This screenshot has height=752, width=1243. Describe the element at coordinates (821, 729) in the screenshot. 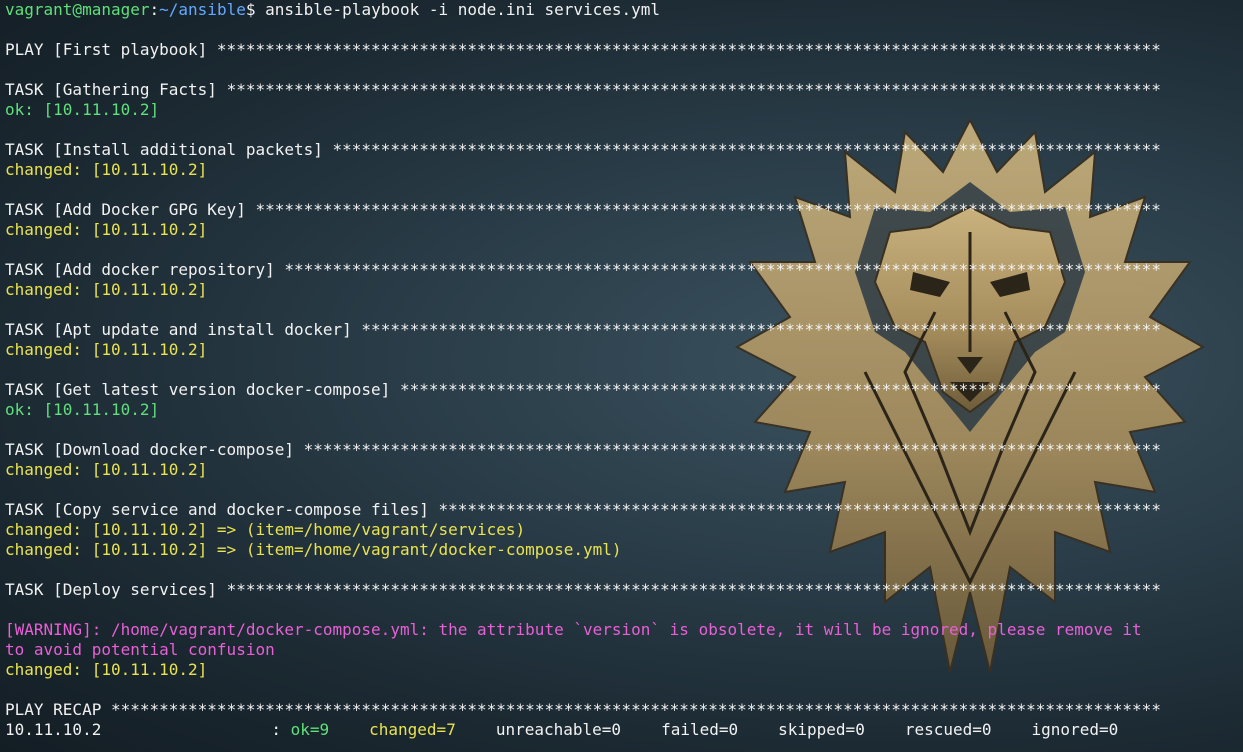

I see `recap-skipped: skipped=0` at that location.